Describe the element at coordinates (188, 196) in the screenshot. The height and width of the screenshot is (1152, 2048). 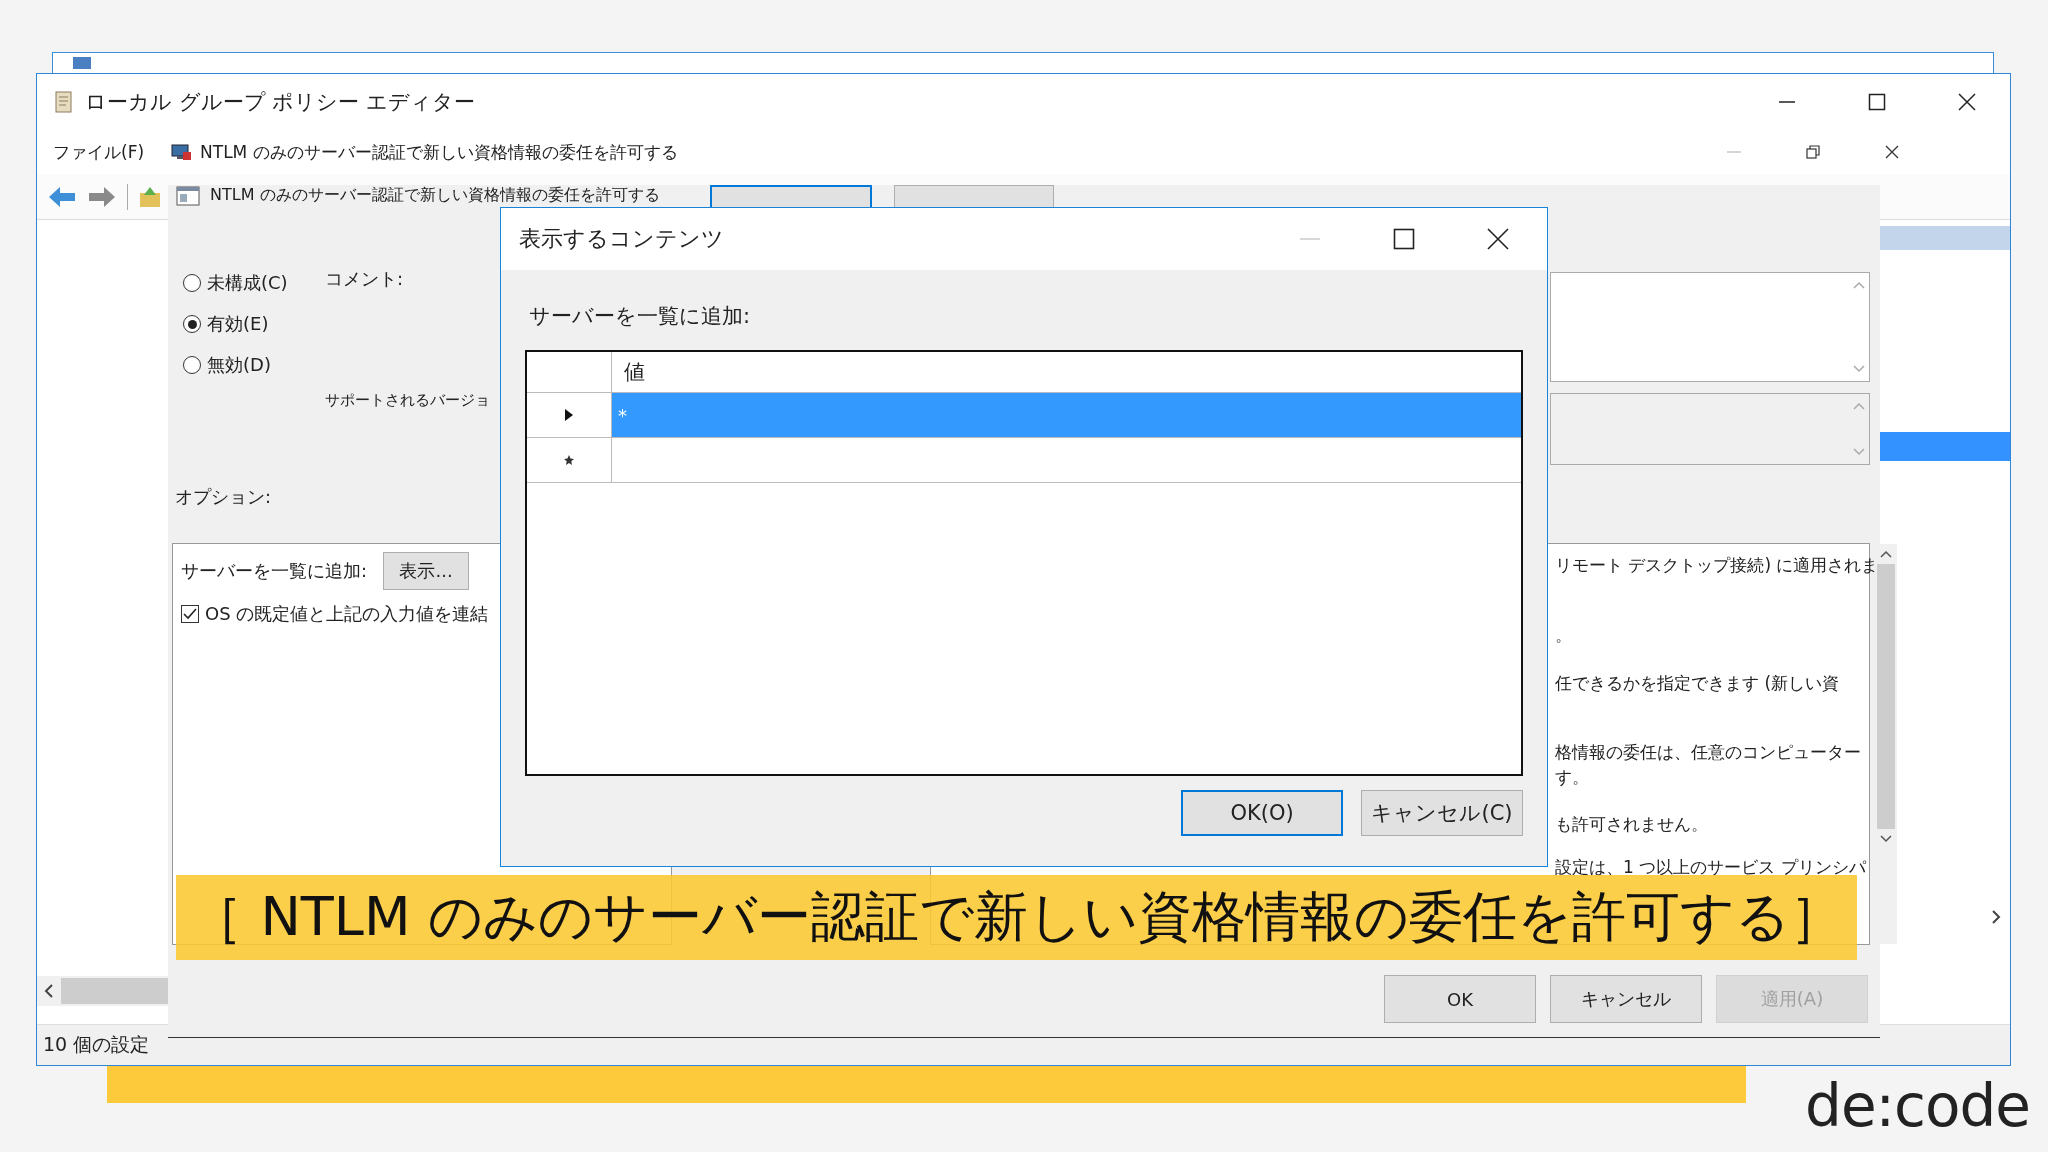
I see `settings-window-icon` at that location.